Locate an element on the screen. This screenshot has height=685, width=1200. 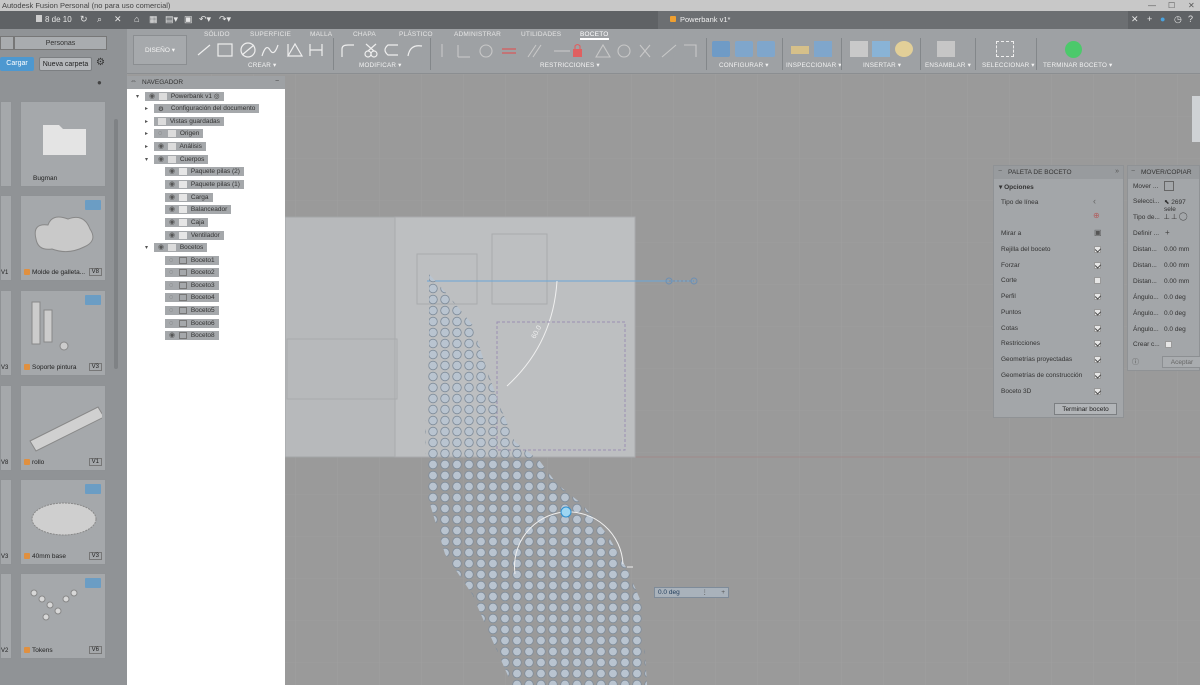
browser-sketch: ◌ Boceto5 is located at coordinates (192, 310).